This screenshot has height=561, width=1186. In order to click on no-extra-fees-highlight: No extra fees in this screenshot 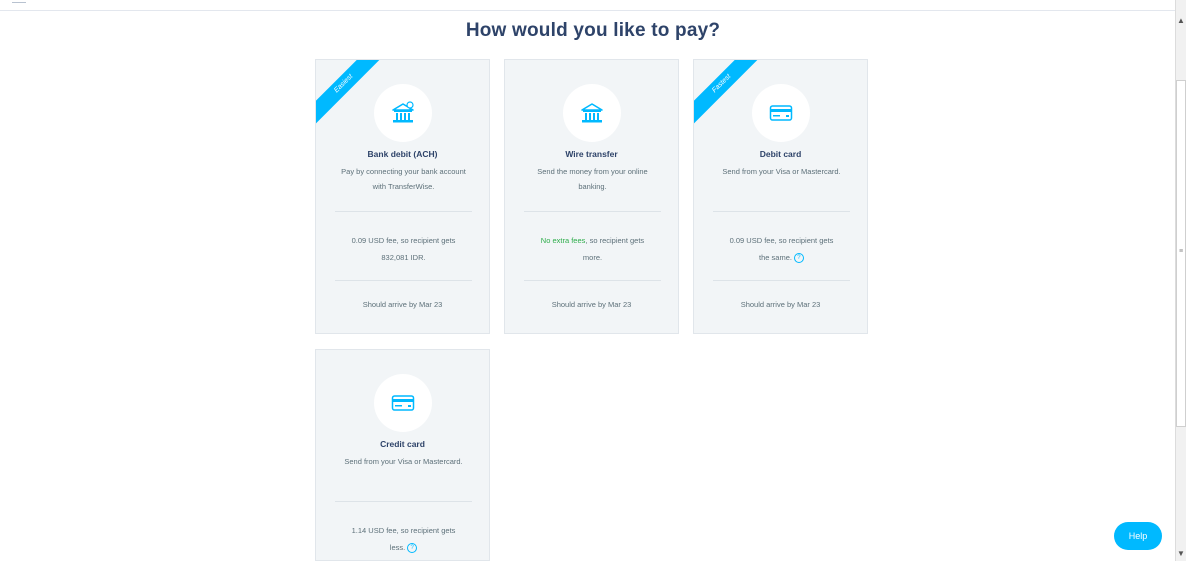, I will do `click(563, 240)`.